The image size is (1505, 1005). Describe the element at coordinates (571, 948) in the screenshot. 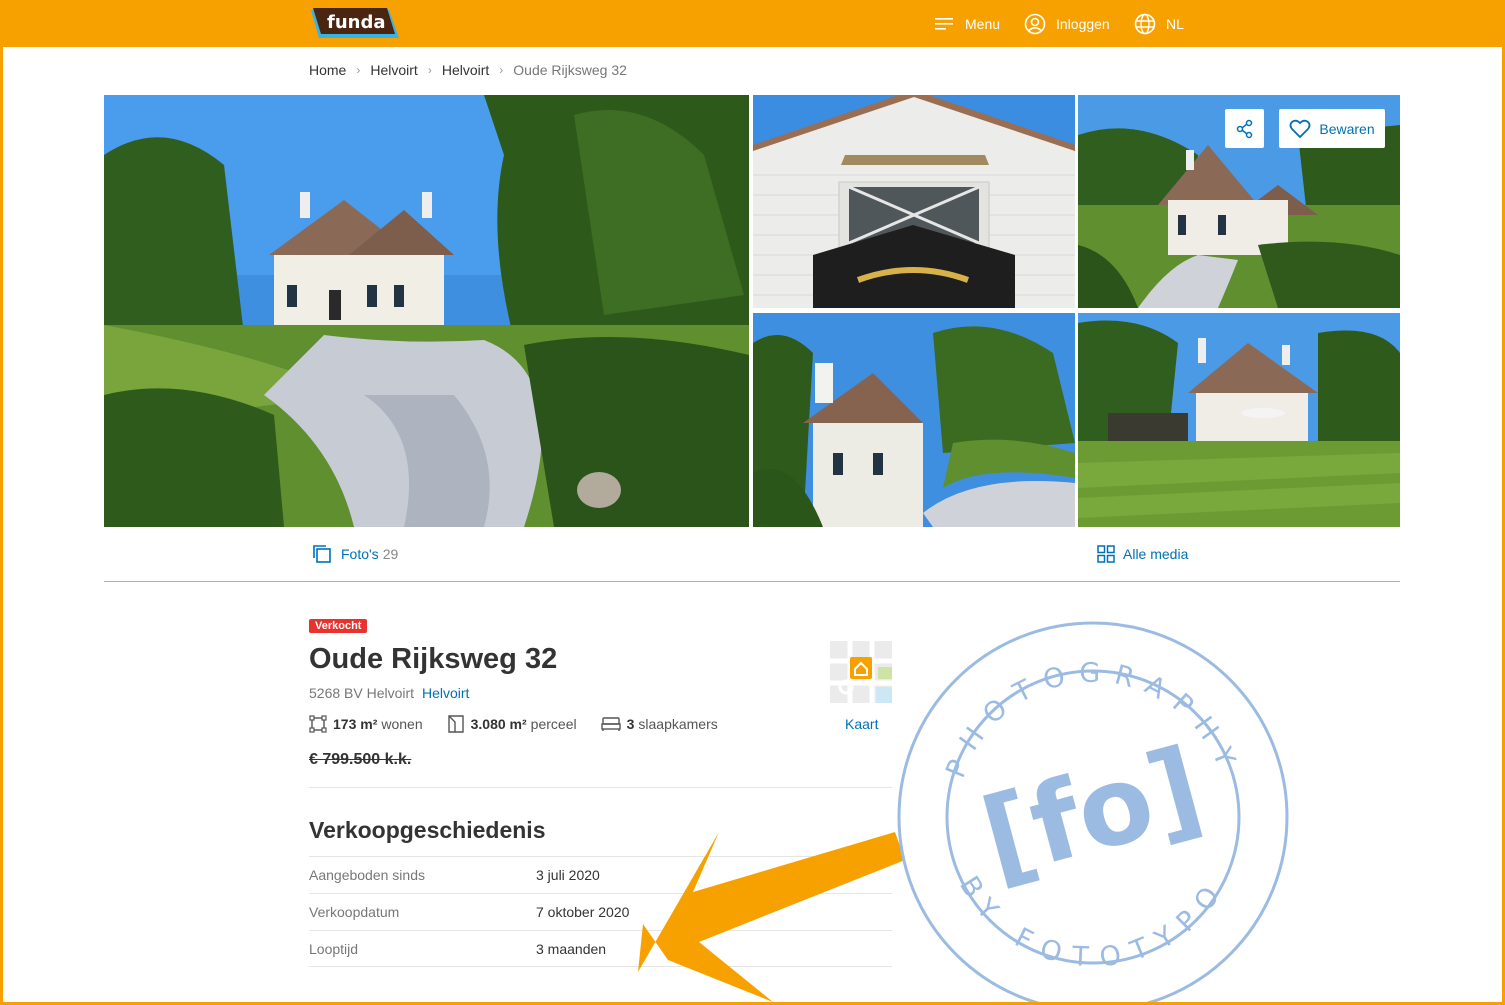

I see `row-value: 3 maanden` at that location.